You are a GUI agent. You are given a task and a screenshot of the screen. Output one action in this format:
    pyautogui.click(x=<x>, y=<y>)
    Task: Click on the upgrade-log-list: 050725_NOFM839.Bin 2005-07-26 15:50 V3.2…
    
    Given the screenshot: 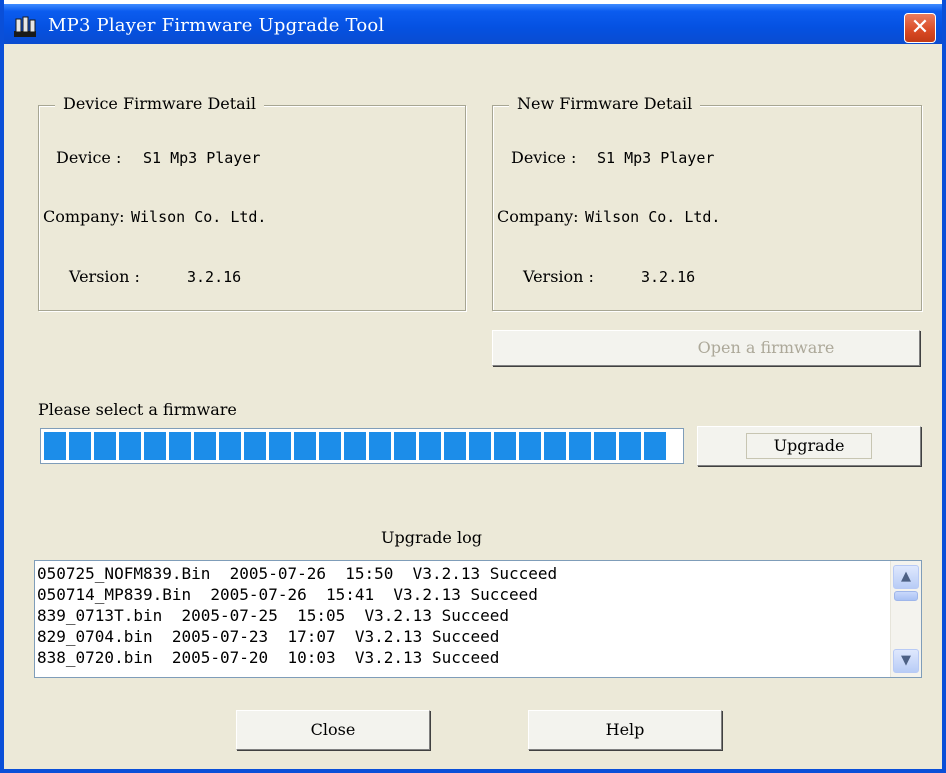 What is the action you would take?
    pyautogui.click(x=478, y=619)
    